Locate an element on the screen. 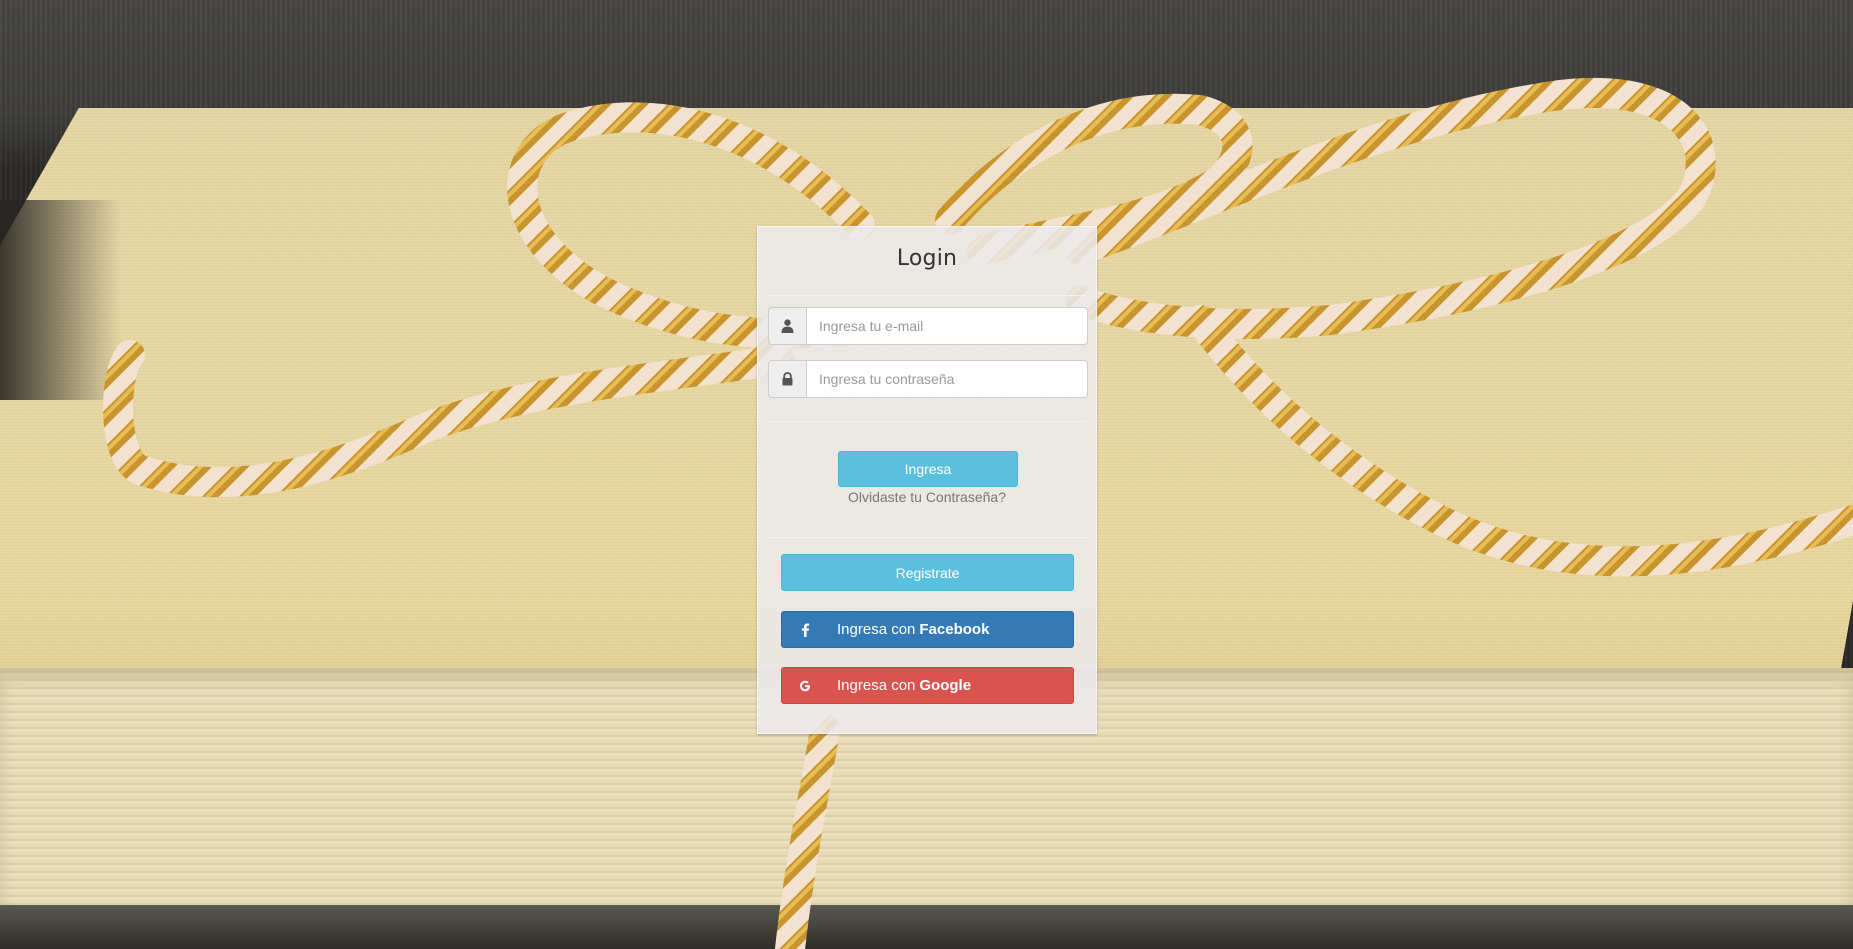 The width and height of the screenshot is (1853, 949). google-icon is located at coordinates (805, 686).